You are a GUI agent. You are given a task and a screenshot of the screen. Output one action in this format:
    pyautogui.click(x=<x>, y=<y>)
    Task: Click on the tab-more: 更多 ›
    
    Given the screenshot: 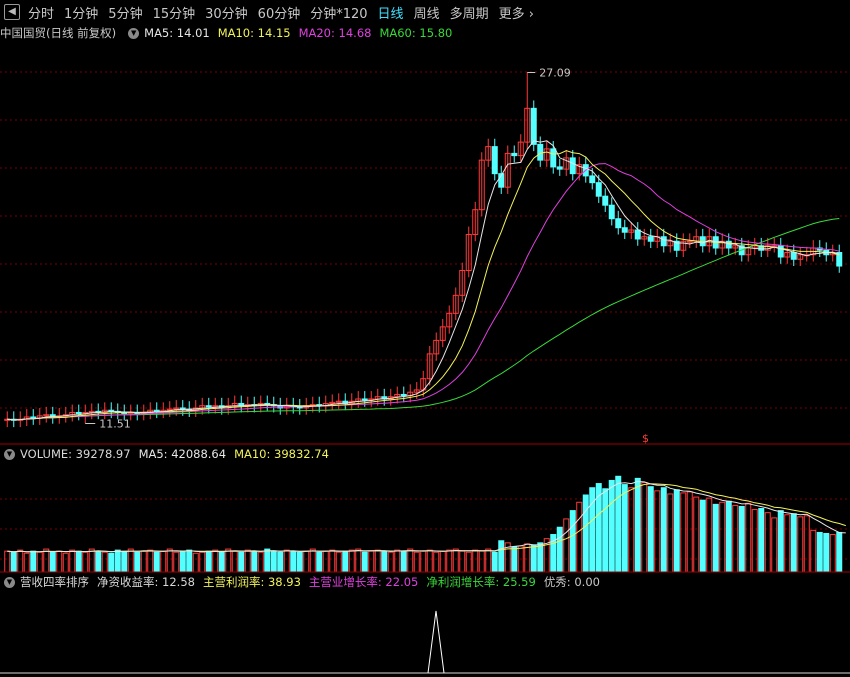 What is the action you would take?
    pyautogui.click(x=516, y=12)
    